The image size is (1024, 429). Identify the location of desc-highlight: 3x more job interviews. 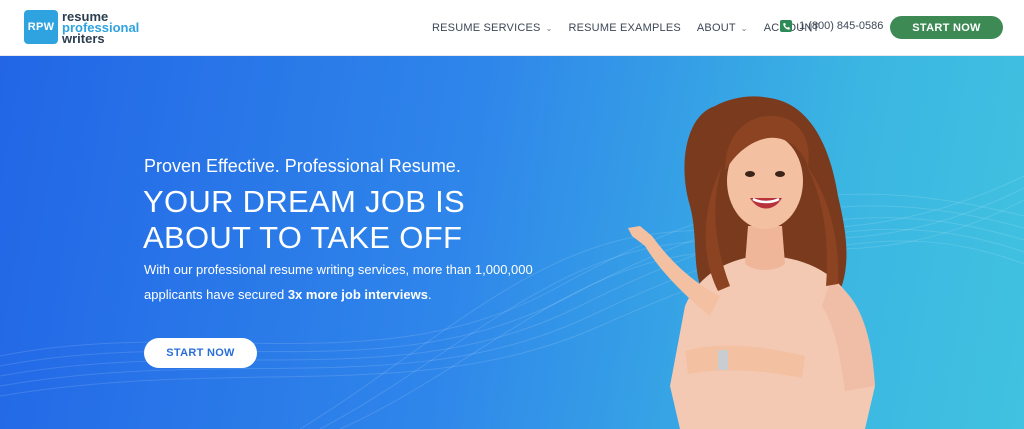
(357, 294).